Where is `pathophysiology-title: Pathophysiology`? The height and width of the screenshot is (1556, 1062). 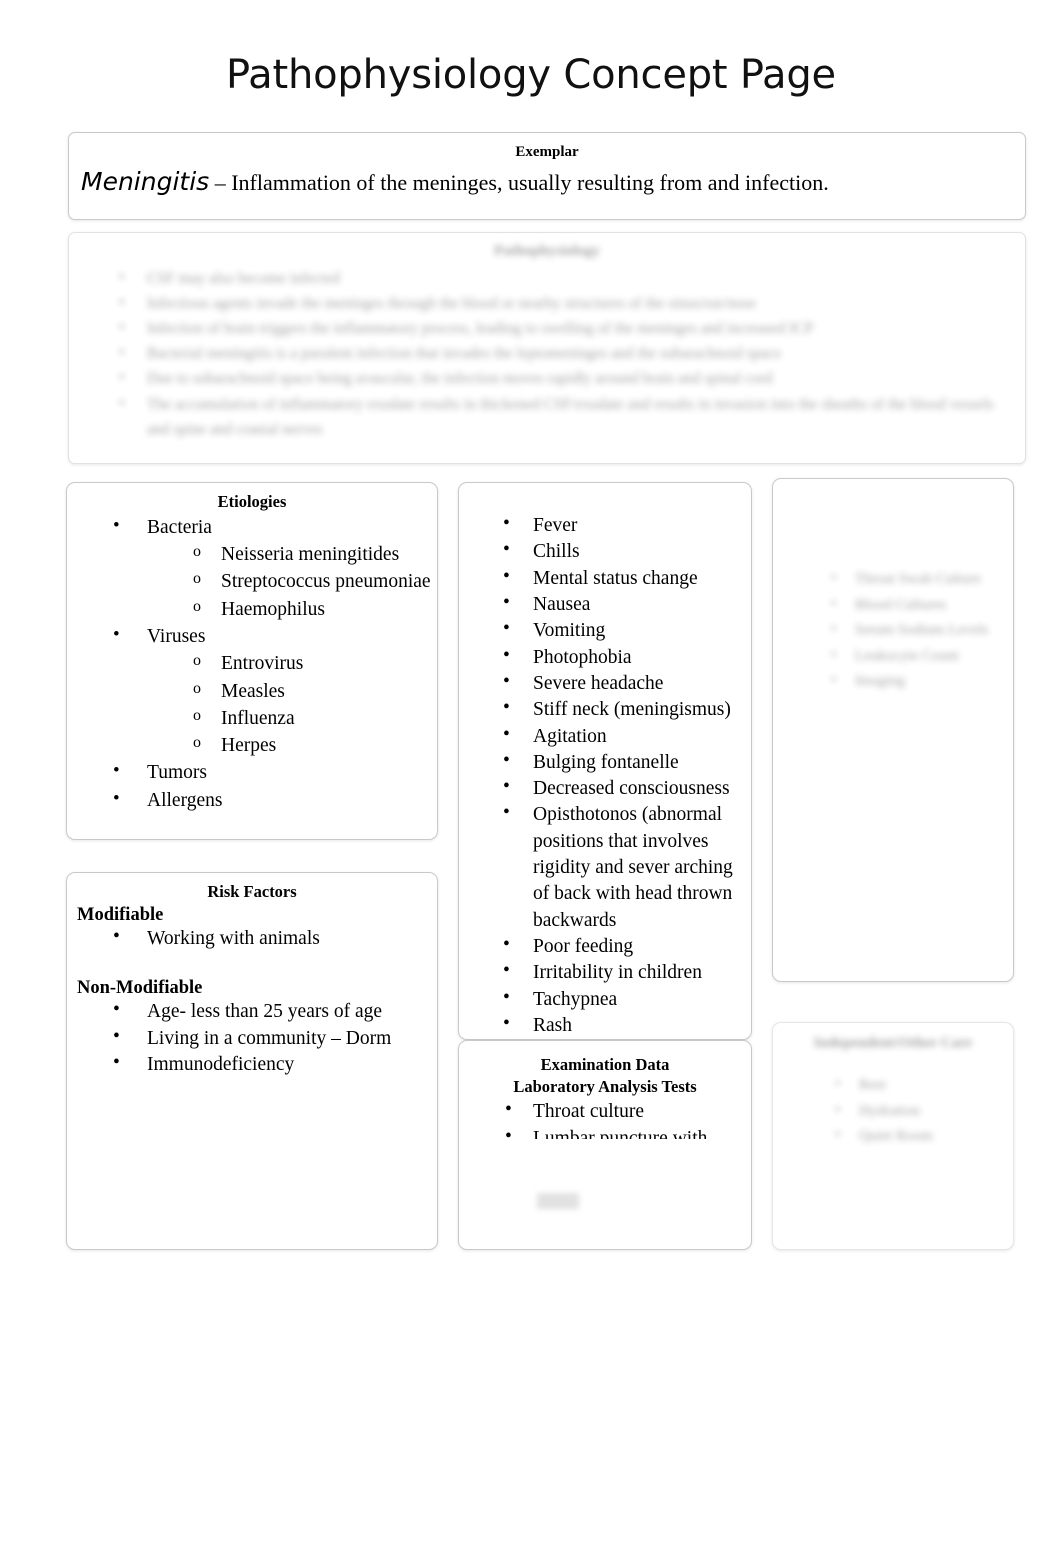
pathophysiology-title: Pathophysiology is located at coordinates (547, 251).